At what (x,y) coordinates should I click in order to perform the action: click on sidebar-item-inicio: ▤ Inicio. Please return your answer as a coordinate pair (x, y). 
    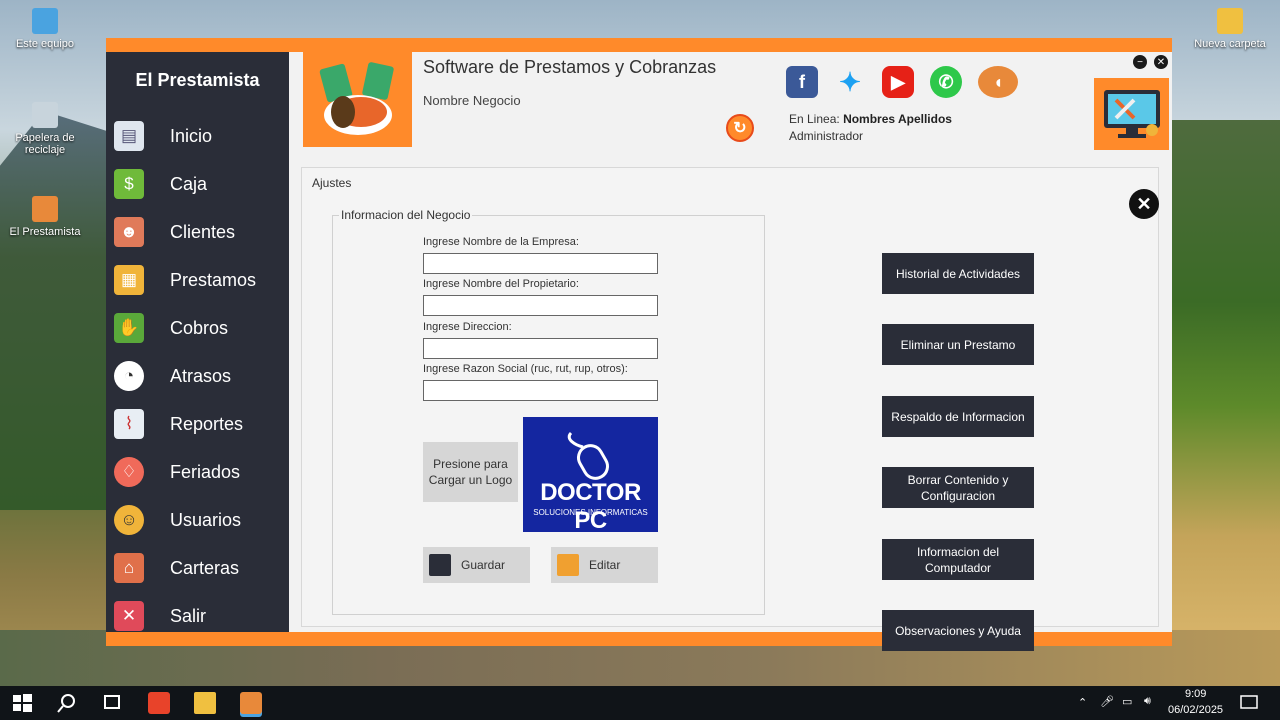
    Looking at the image, I should click on (197, 136).